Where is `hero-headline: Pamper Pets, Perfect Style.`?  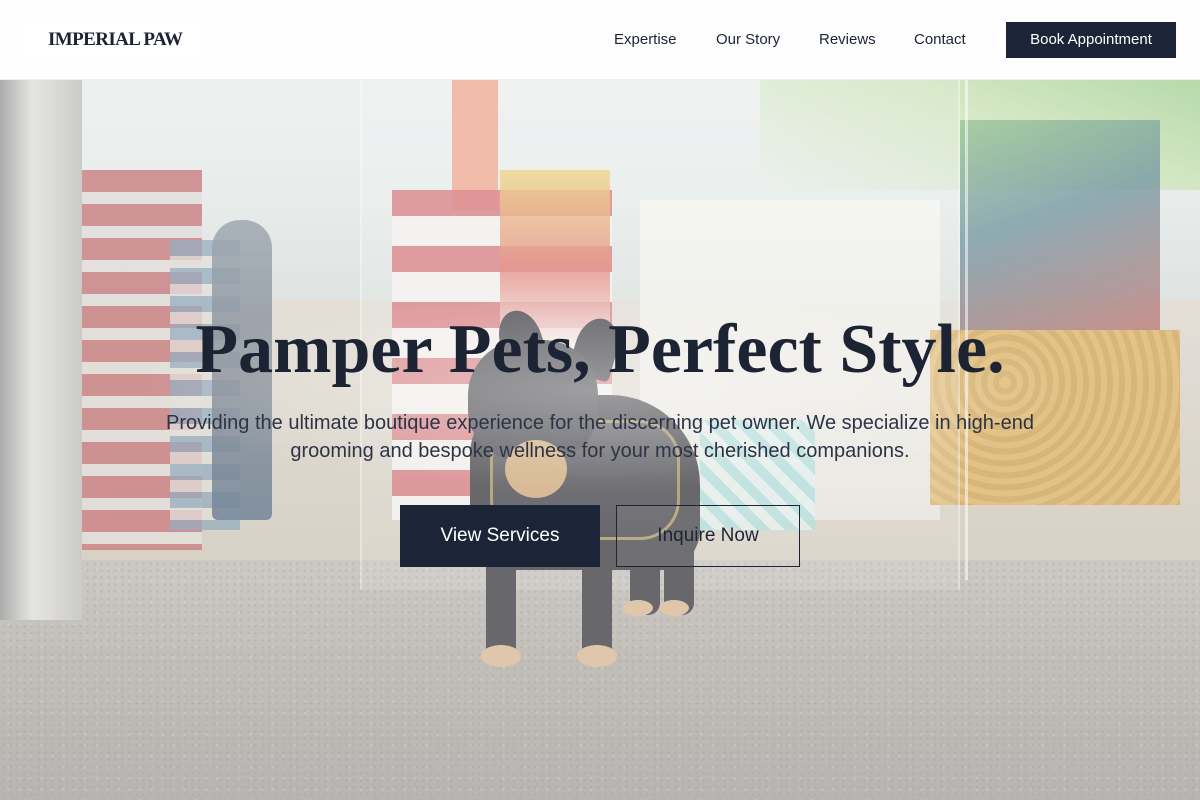 hero-headline: Pamper Pets, Perfect Style. is located at coordinates (600, 349).